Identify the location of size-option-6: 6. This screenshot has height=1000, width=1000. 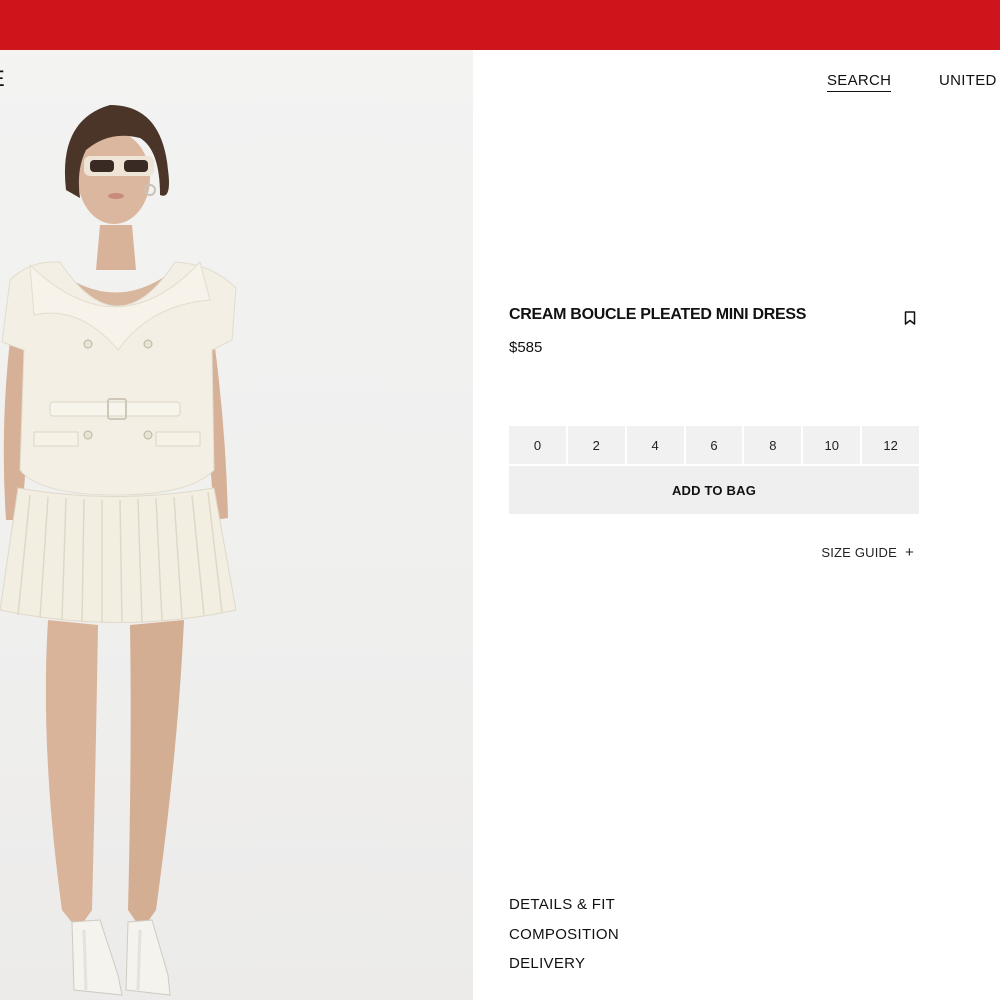
(714, 445).